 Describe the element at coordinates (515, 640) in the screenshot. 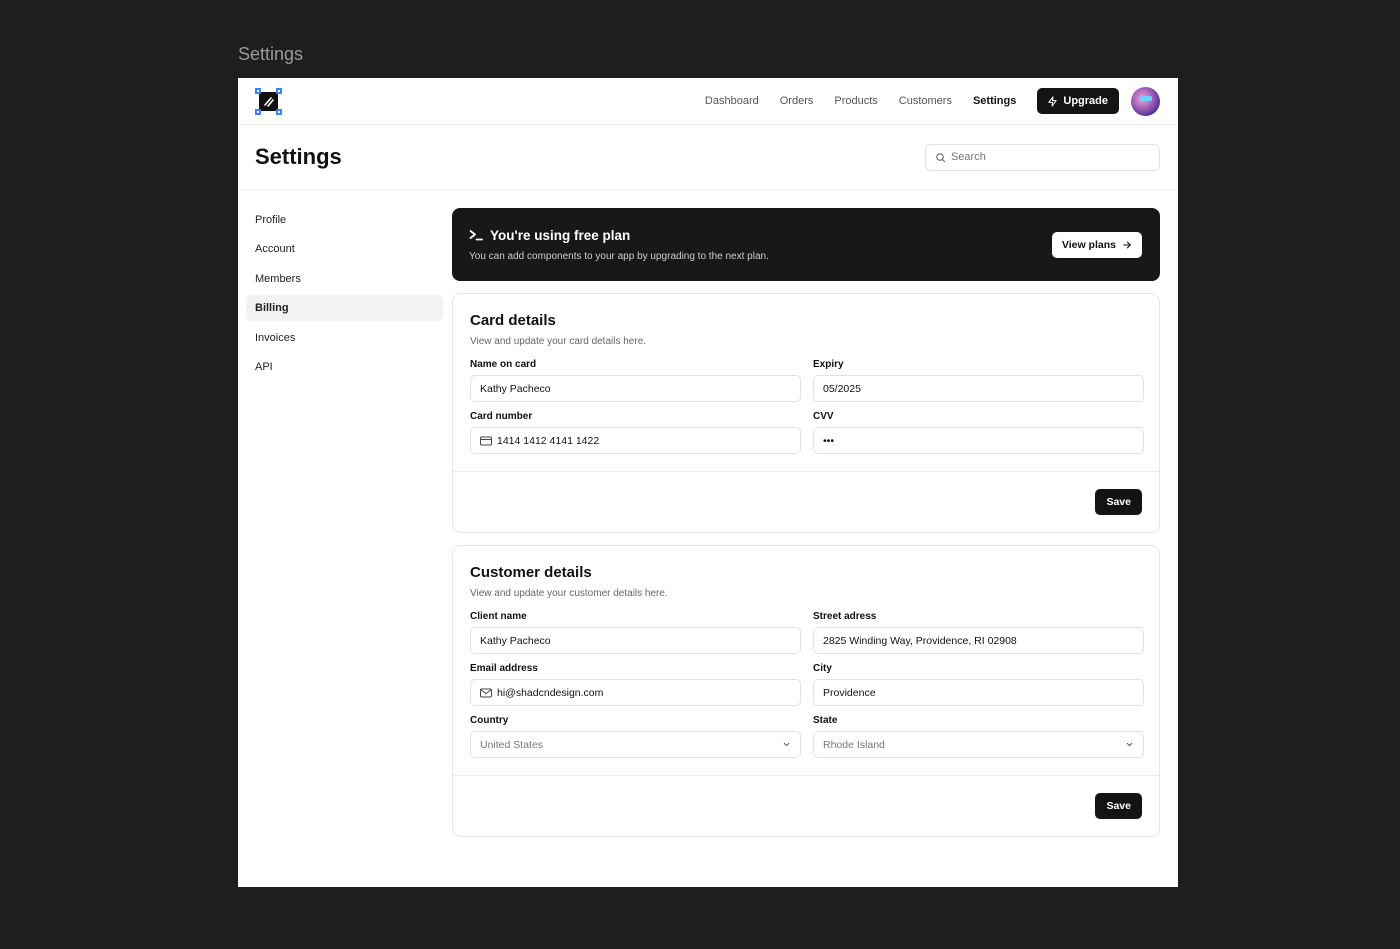

I see `client-name-value: Kathy Pacheco` at that location.